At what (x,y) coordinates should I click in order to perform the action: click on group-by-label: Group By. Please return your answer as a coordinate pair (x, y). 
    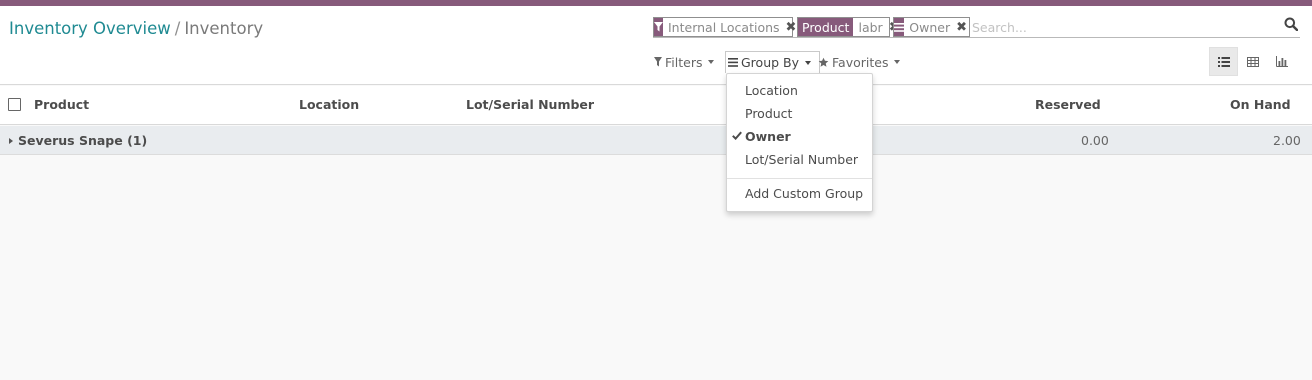
    Looking at the image, I should click on (770, 62).